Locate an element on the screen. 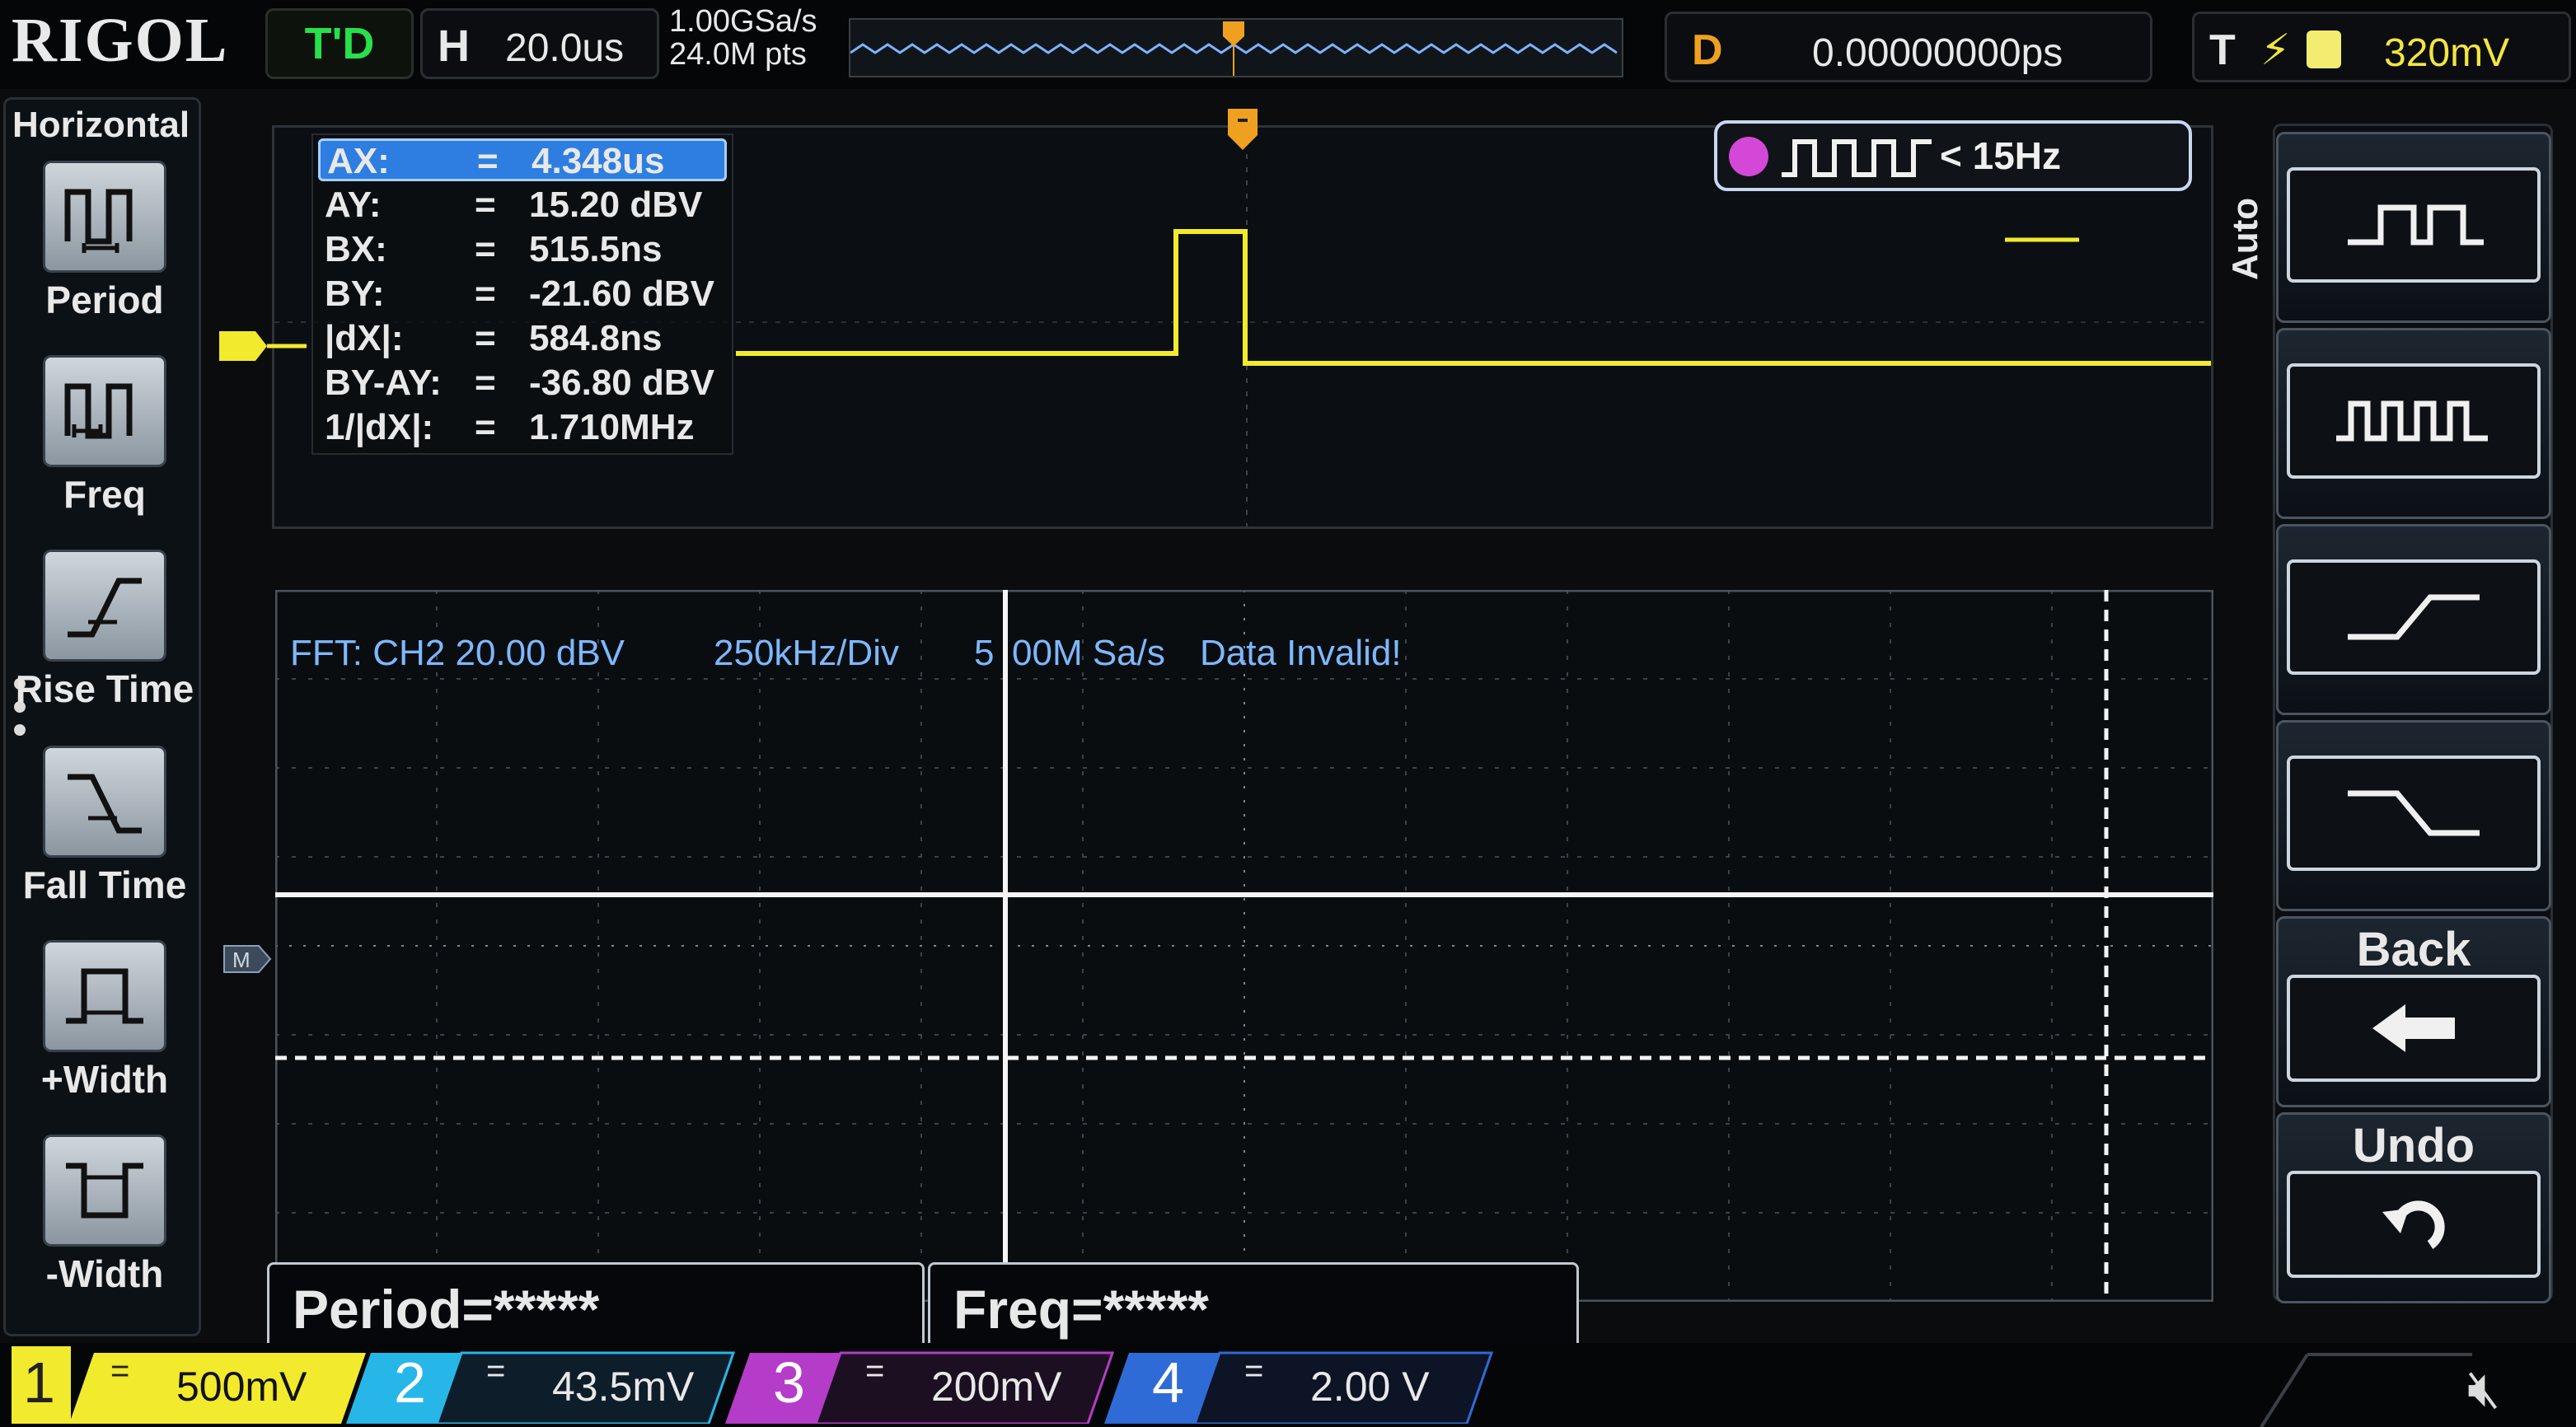 The width and height of the screenshot is (2576, 1427). delay-label: D is located at coordinates (1707, 50).